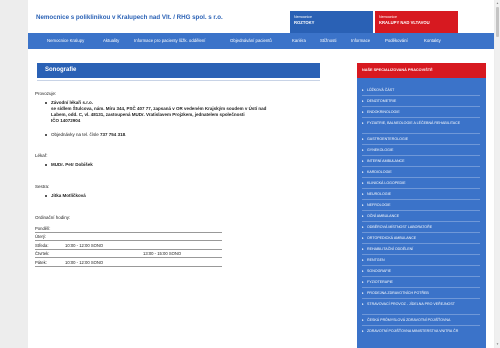 The width and height of the screenshot is (500, 348). I want to click on order-info: Objednávky na tel. čísle 737 754 318., so click(88, 135).